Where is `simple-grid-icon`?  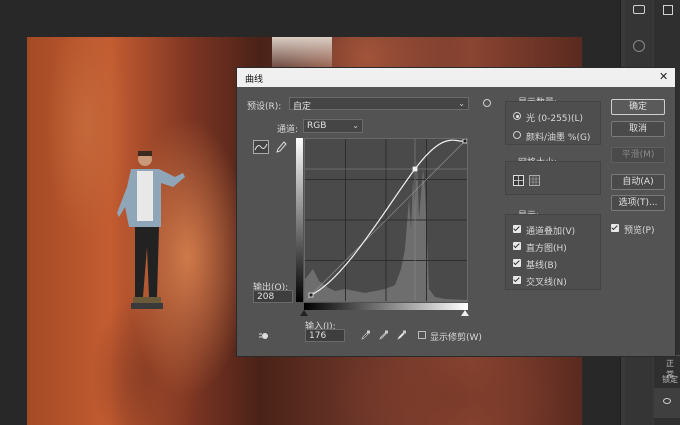 simple-grid-icon is located at coordinates (518, 180).